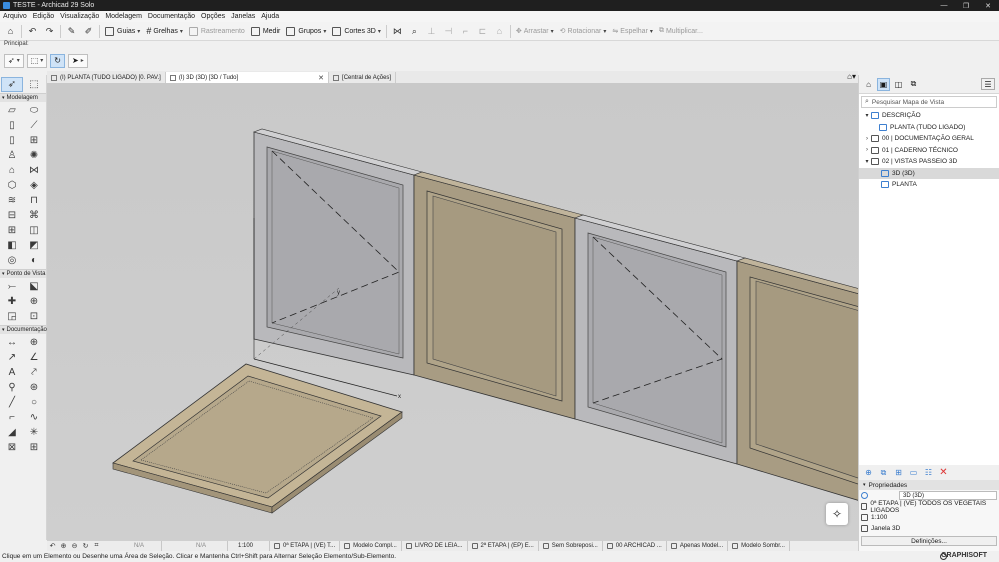 The width and height of the screenshot is (999, 562). I want to click on close-tab-icon: ✕, so click(321, 78).